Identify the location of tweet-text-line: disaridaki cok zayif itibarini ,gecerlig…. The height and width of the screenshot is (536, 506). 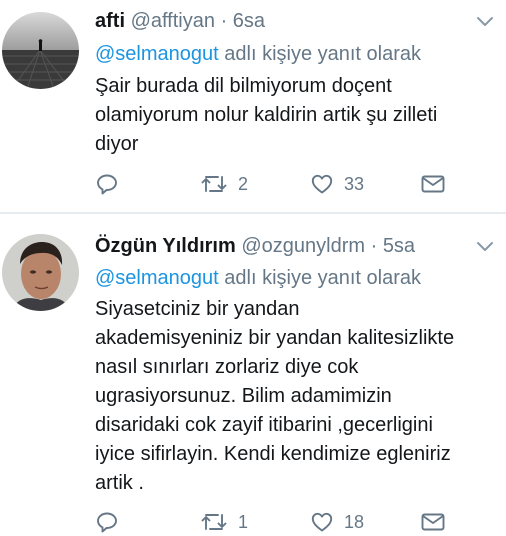
(264, 425).